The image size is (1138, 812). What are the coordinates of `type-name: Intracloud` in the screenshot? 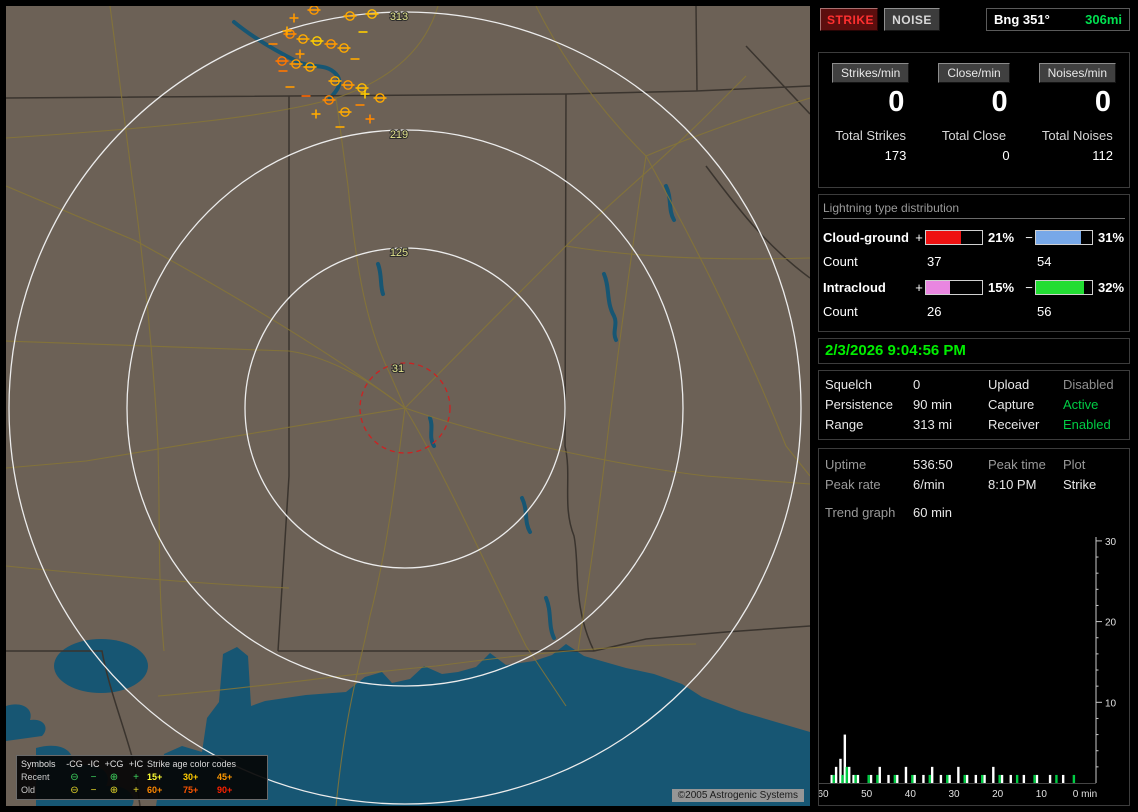 It's located at (854, 287).